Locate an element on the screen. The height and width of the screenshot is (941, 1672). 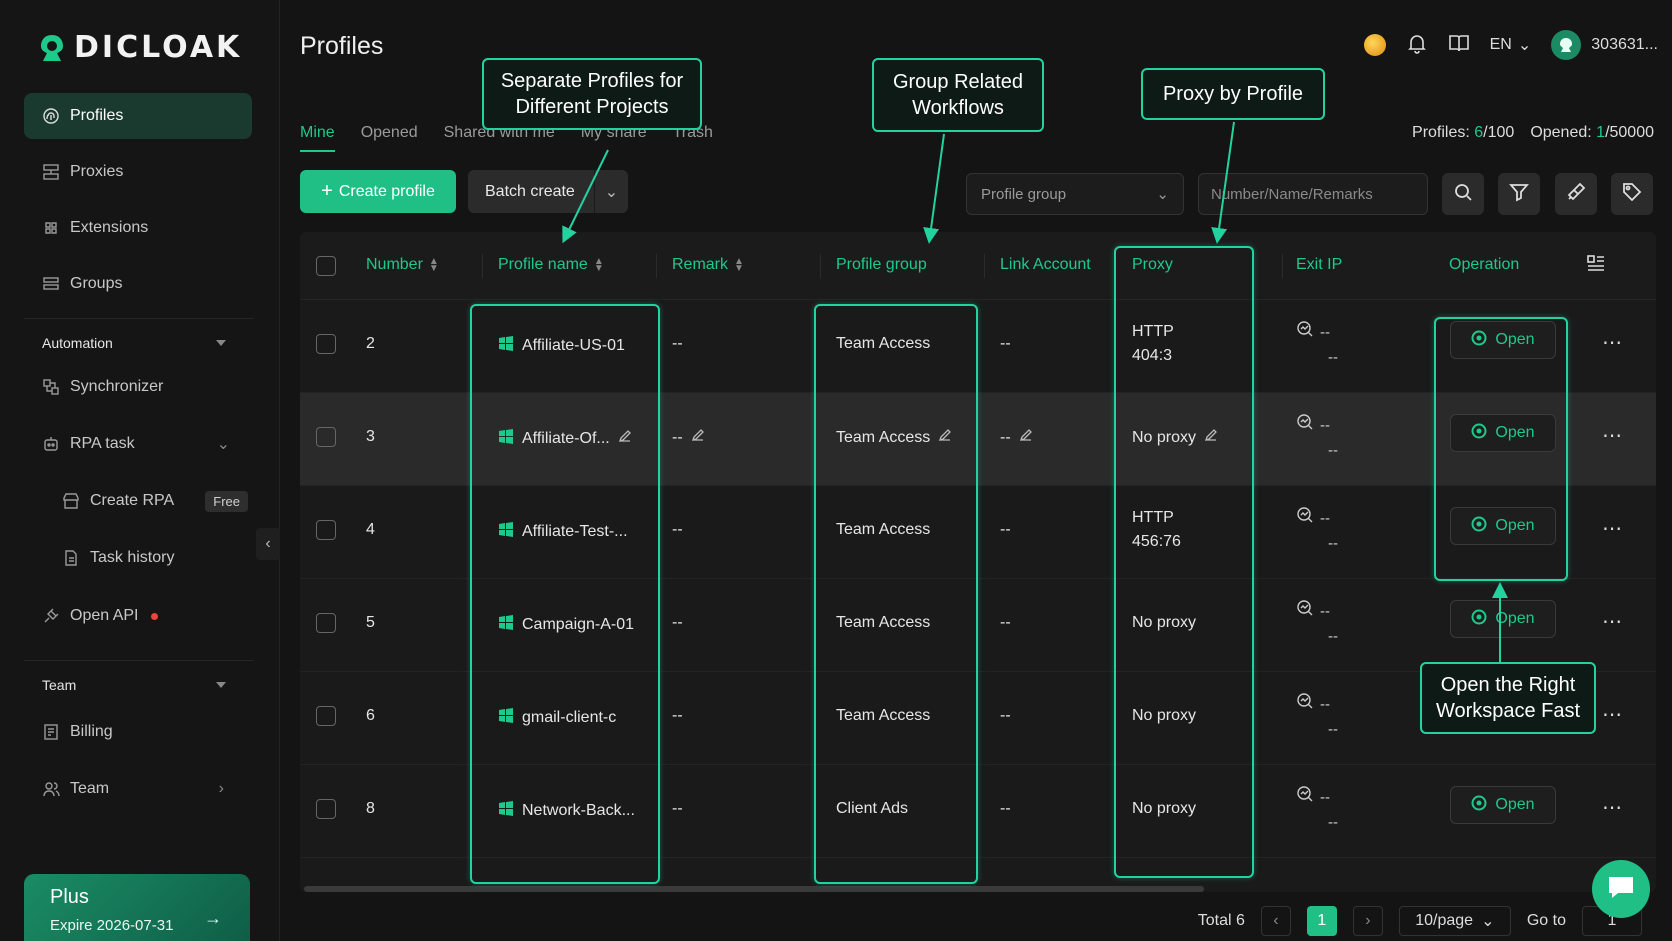
sidebar-item-profiles: Profiles is located at coordinates (138, 116).